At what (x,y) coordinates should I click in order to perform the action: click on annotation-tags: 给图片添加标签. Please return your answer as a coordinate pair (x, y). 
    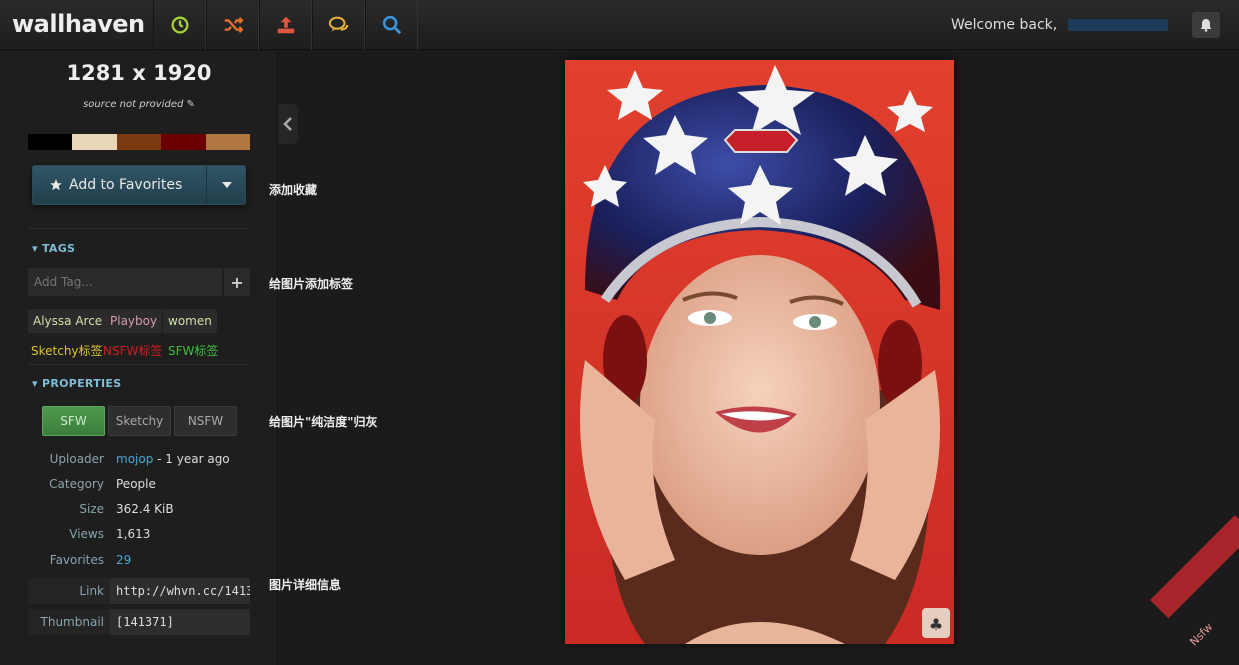
    Looking at the image, I should click on (311, 284).